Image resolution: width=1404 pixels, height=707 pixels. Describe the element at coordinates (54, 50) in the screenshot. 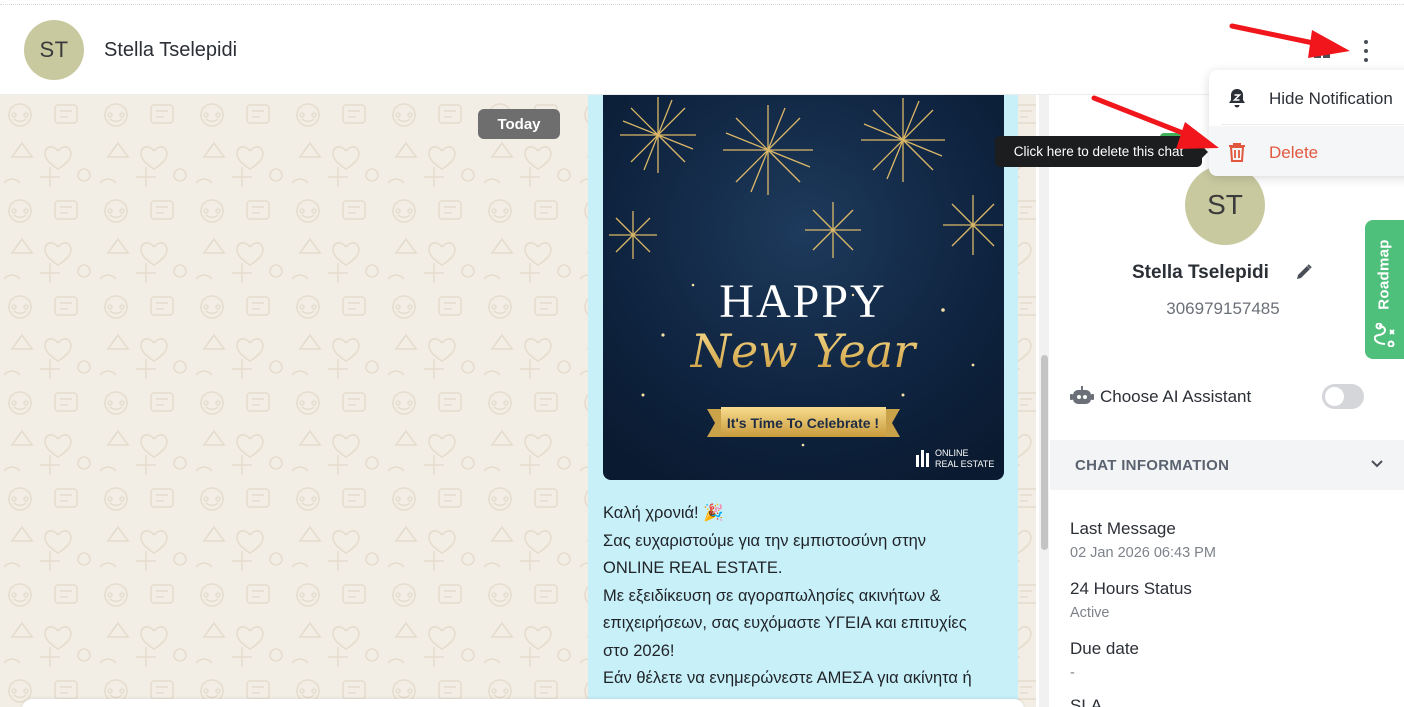

I see `avatar: ST` at that location.